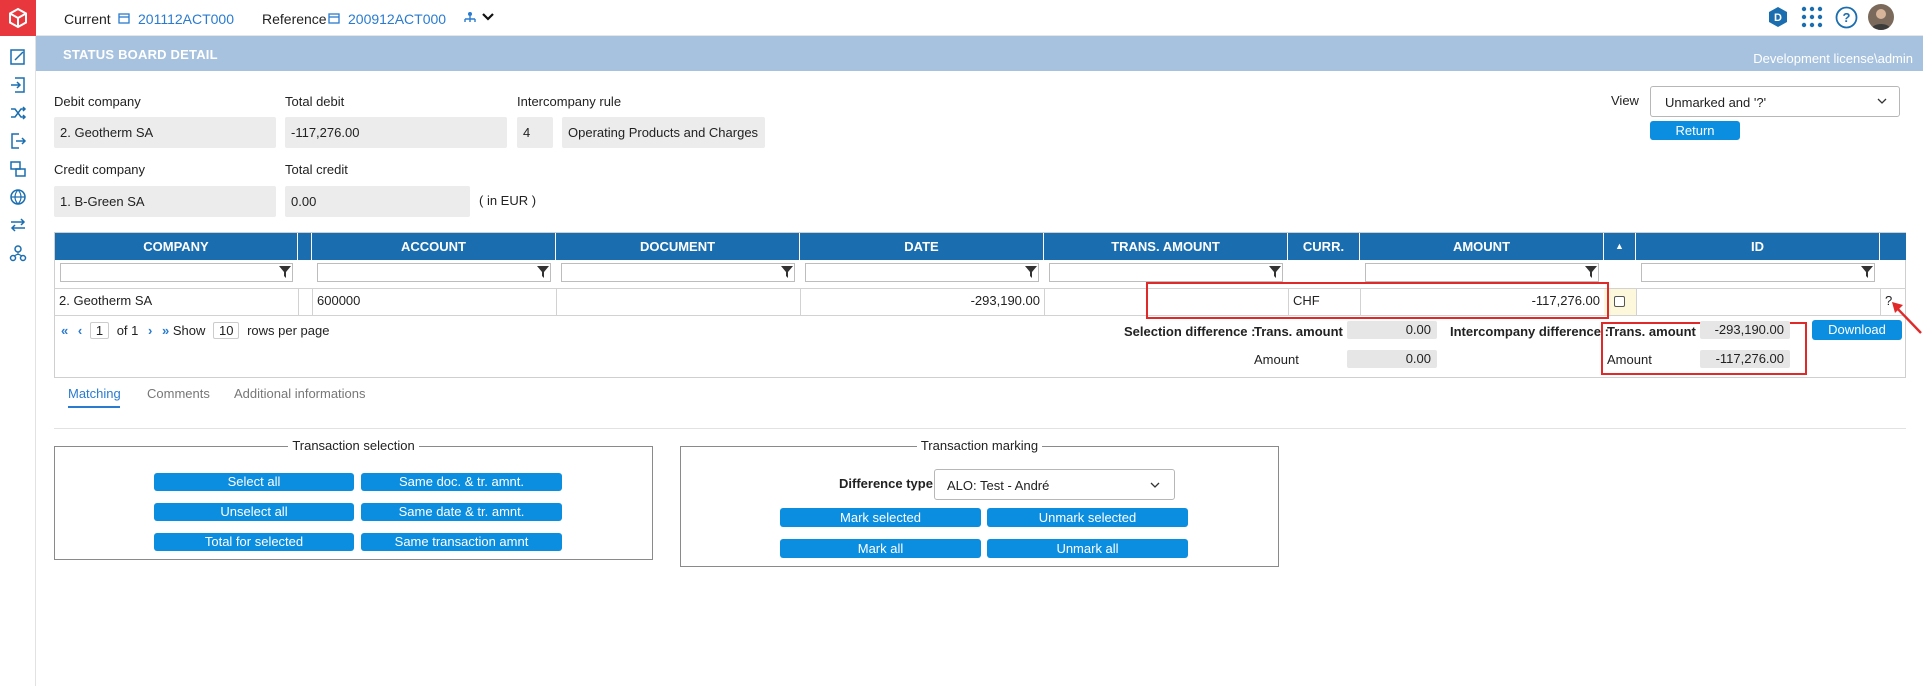 Image resolution: width=1923 pixels, height=686 pixels. Describe the element at coordinates (663, 132) in the screenshot. I see `ic-rule-name-field: Operating Products and Charges` at that location.